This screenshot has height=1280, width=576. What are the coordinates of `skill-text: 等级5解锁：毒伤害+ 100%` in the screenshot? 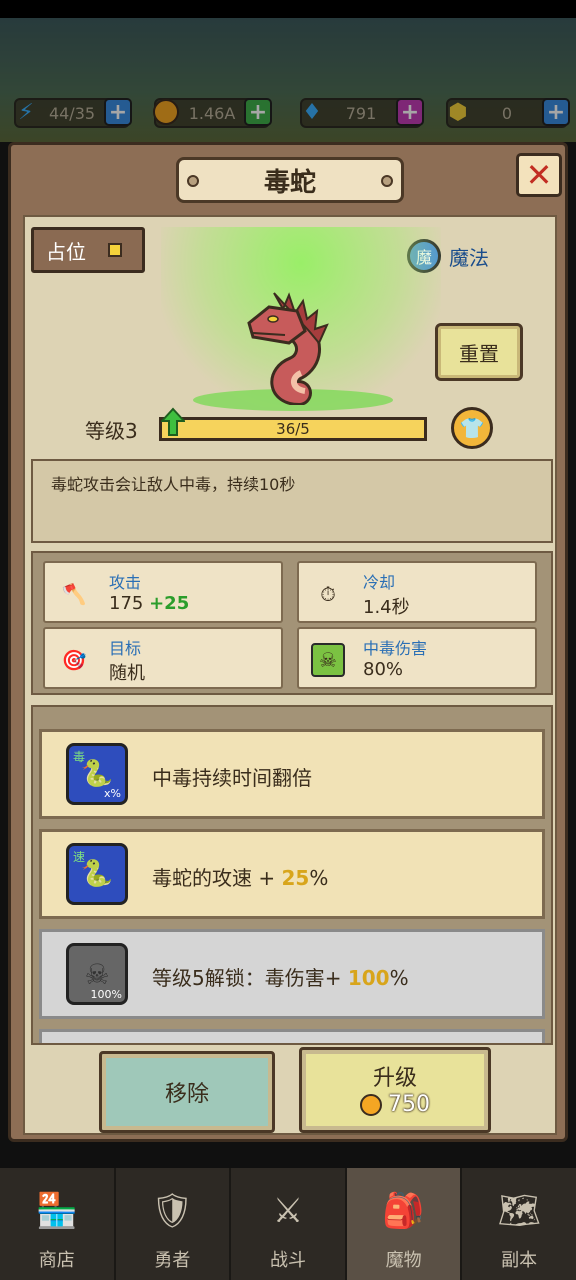 It's located at (280, 978).